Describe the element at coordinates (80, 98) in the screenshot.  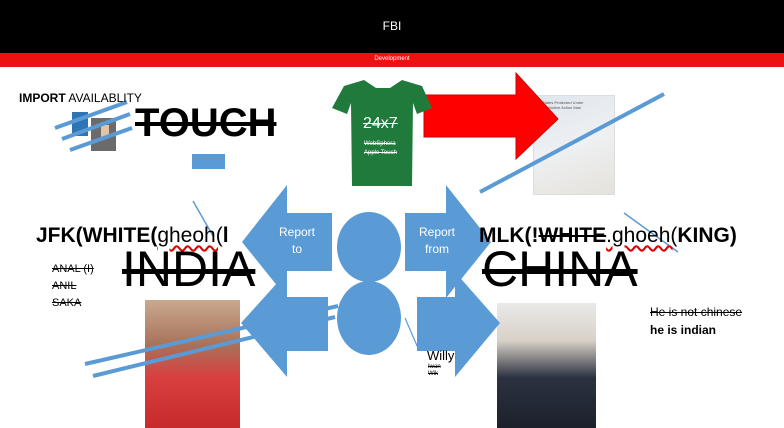
I see `import-label: IMPORT AVAILABLITY` at that location.